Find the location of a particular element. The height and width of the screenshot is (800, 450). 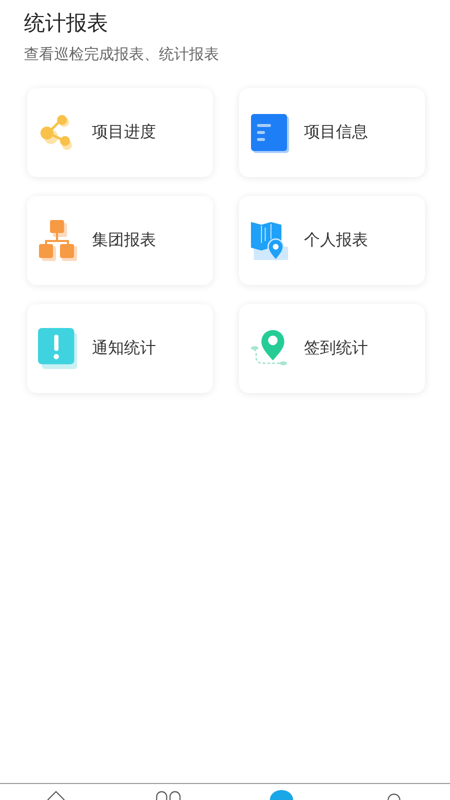

page-subtitle: 查看巡检完成报表、统计报表 is located at coordinates (122, 54).